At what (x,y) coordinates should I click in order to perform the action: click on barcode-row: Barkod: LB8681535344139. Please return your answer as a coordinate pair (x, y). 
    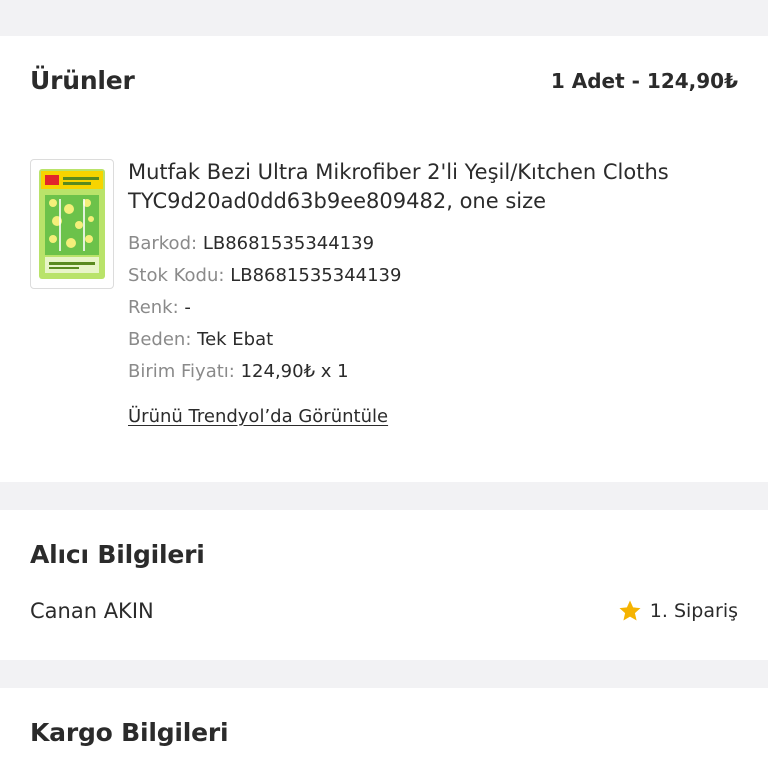
    Looking at the image, I should click on (433, 244).